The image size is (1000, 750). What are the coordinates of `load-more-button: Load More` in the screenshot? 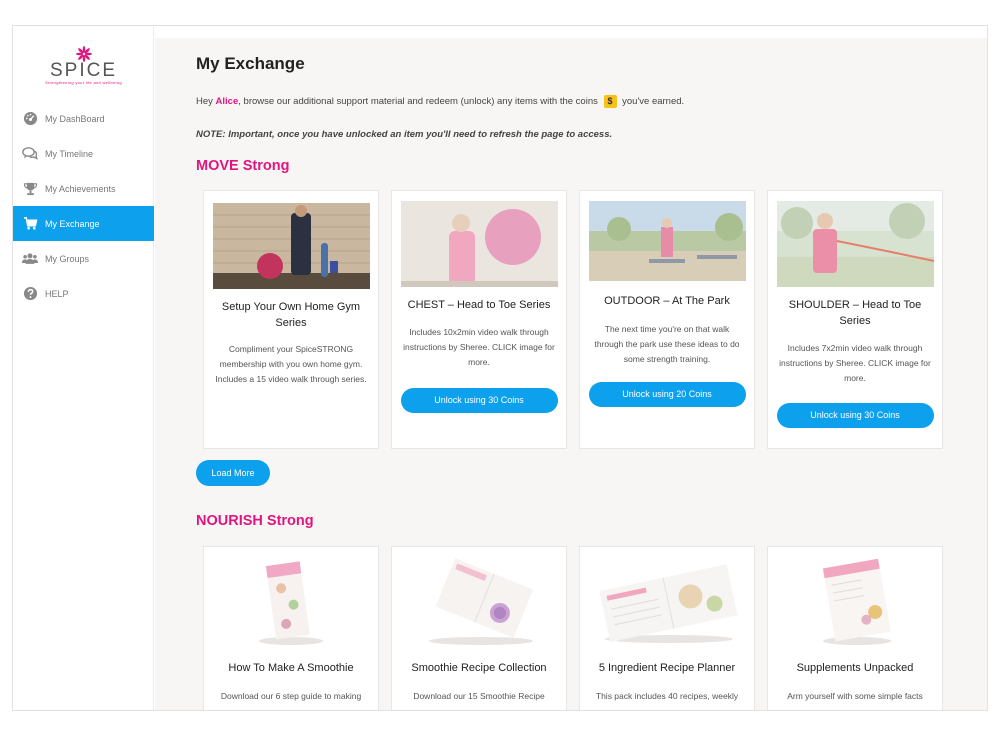 It's located at (233, 473).